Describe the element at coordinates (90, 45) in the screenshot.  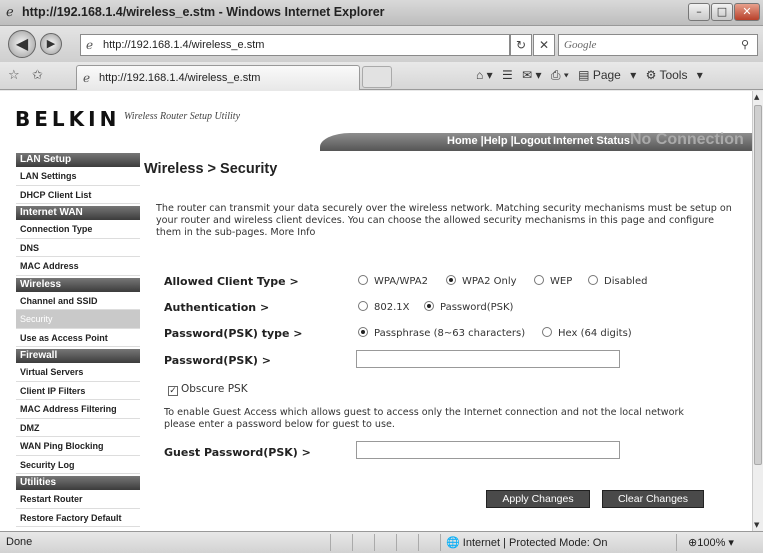
I see `page-icon: ℯ` at that location.